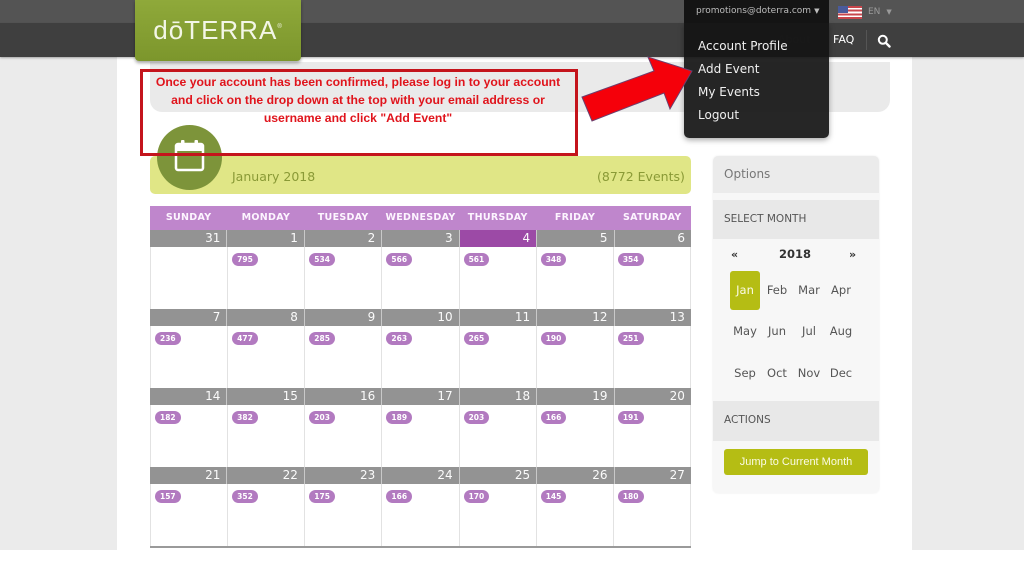  What do you see at coordinates (343, 317) in the screenshot?
I see `day-number: 9` at bounding box center [343, 317].